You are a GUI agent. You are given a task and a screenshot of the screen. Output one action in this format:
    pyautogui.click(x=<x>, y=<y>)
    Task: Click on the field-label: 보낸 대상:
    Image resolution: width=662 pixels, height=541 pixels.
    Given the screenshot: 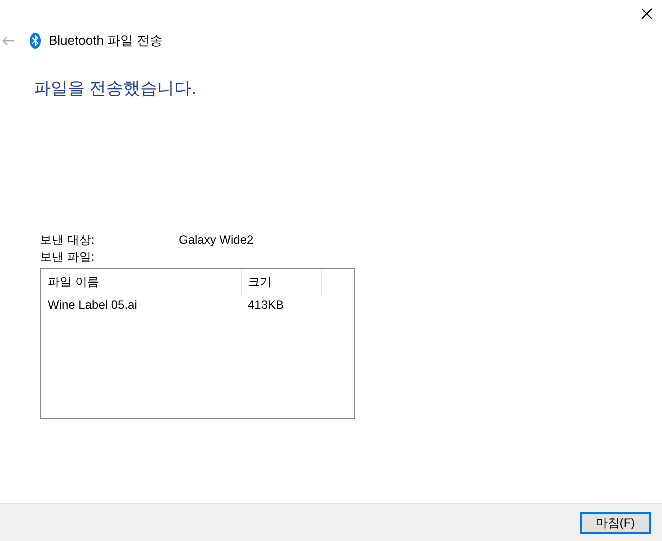 What is the action you would take?
    pyautogui.click(x=68, y=240)
    